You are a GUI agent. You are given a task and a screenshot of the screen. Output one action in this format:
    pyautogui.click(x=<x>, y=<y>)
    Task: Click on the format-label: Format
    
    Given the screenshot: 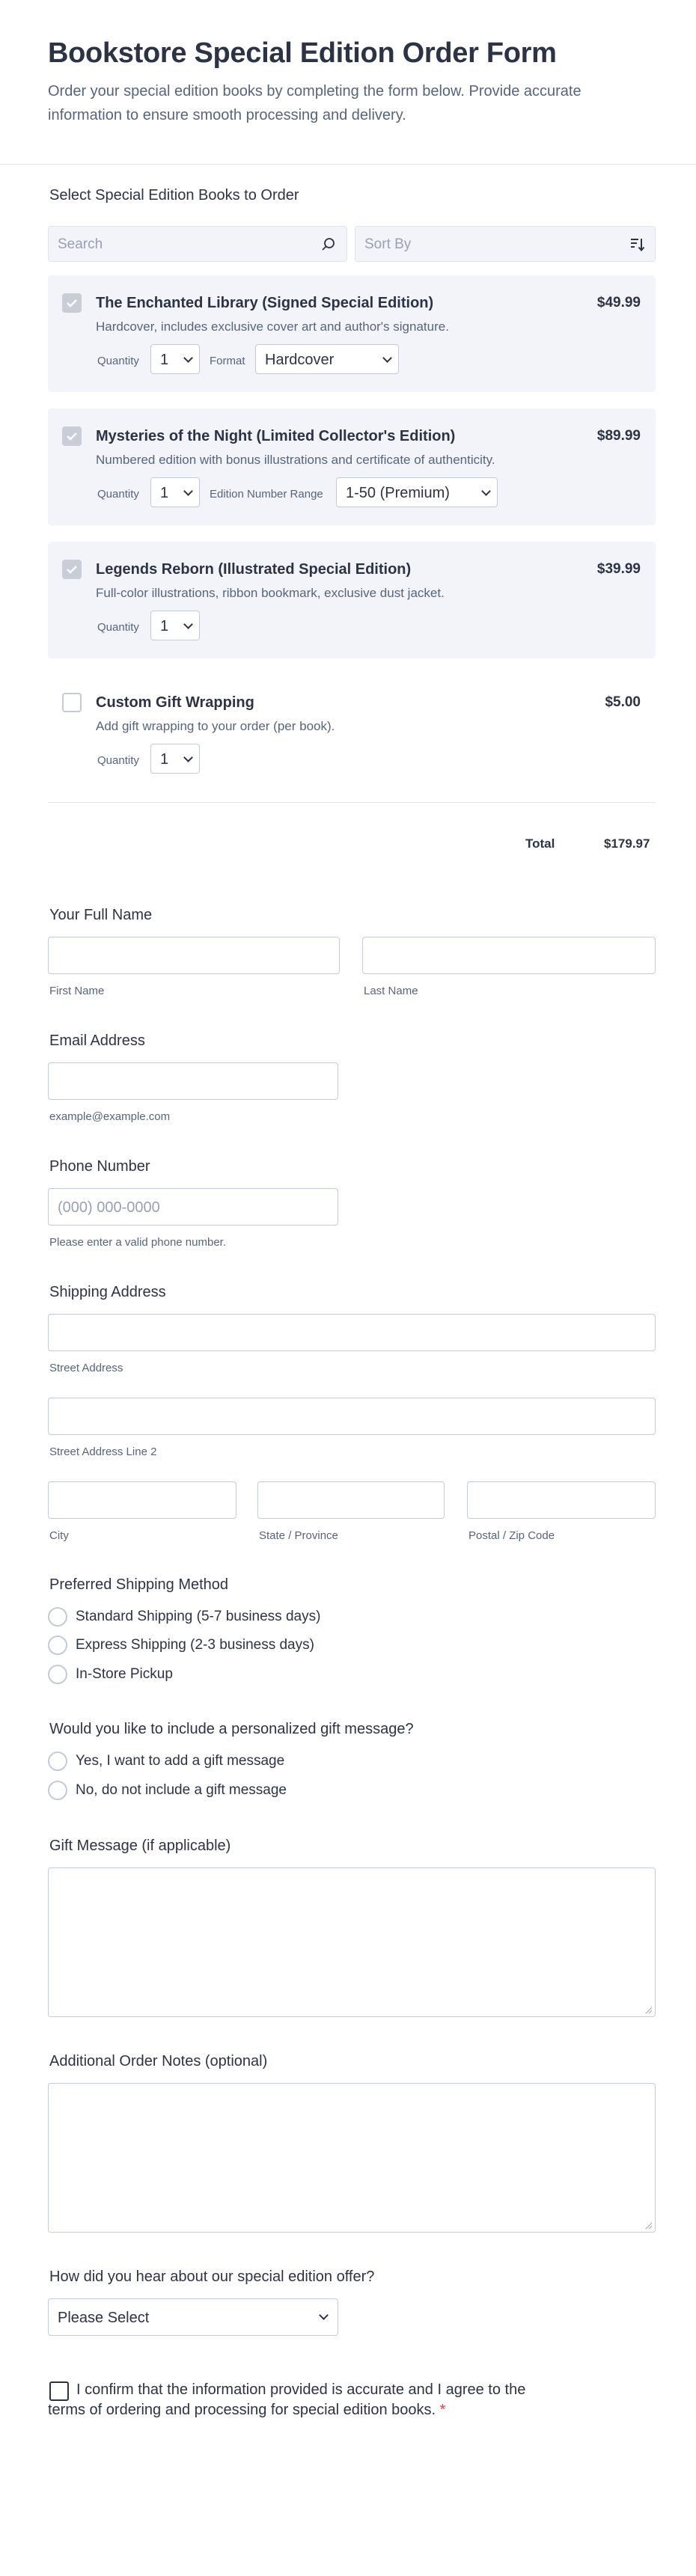 What is the action you would take?
    pyautogui.click(x=228, y=361)
    